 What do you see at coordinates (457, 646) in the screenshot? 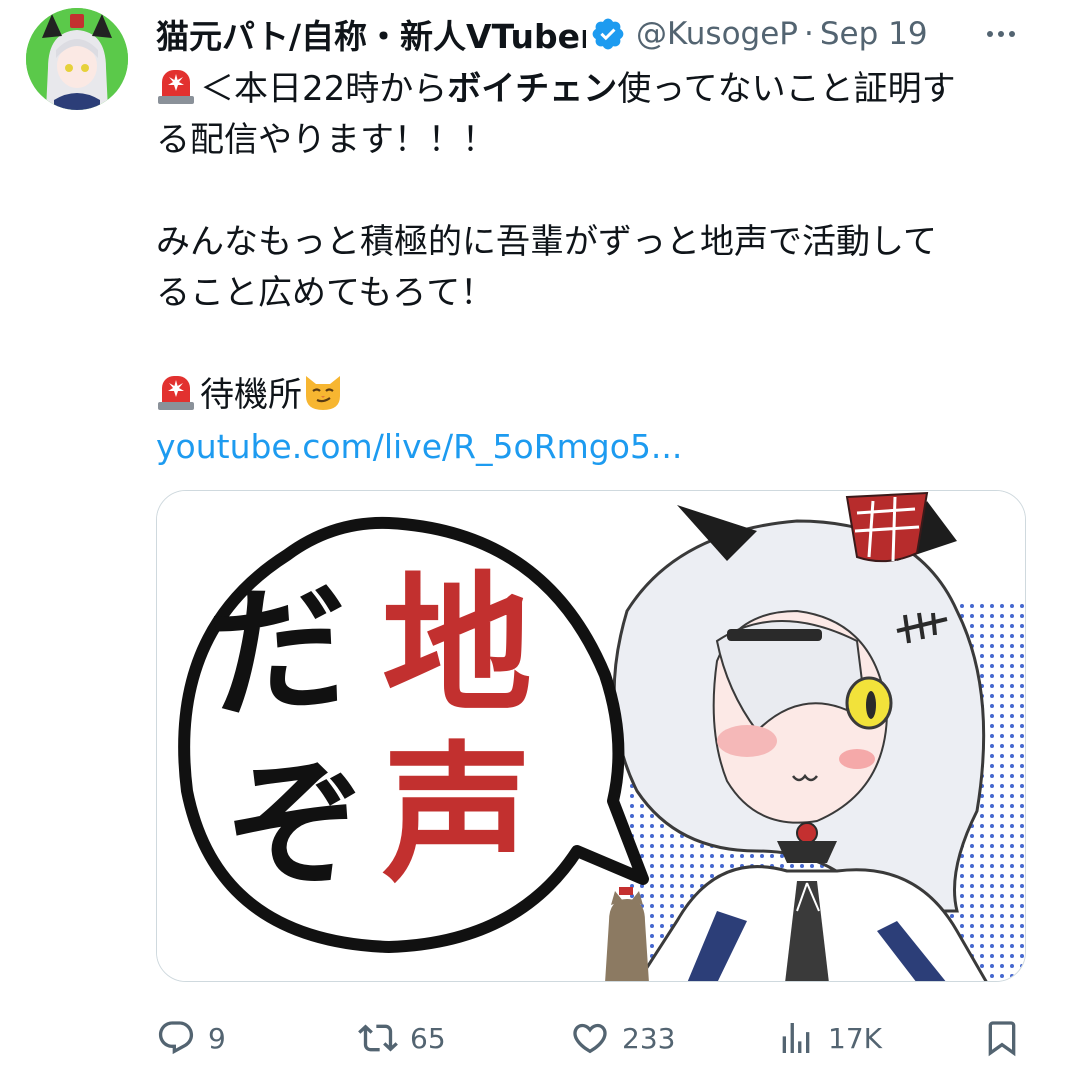
I see `bubble-text-ji: 地` at bounding box center [457, 646].